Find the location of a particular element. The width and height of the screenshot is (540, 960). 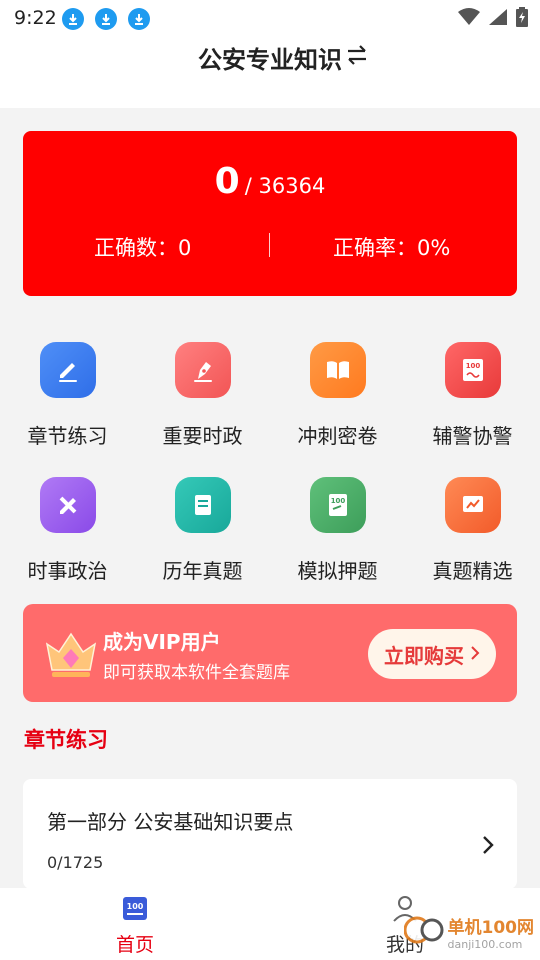

buy-now-button: 立即购买 is located at coordinates (432, 654).